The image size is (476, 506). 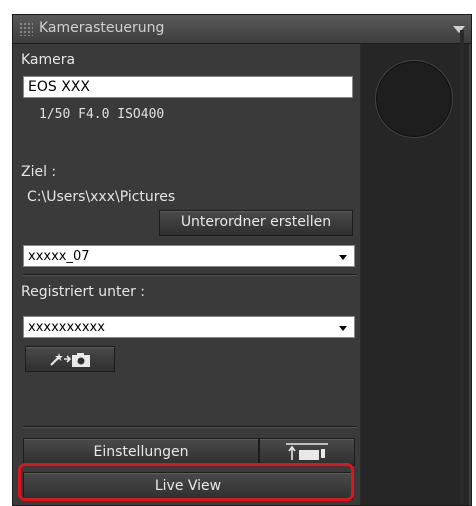 I want to click on registered-under-value: xxxxxxxxxx, so click(x=66, y=327).